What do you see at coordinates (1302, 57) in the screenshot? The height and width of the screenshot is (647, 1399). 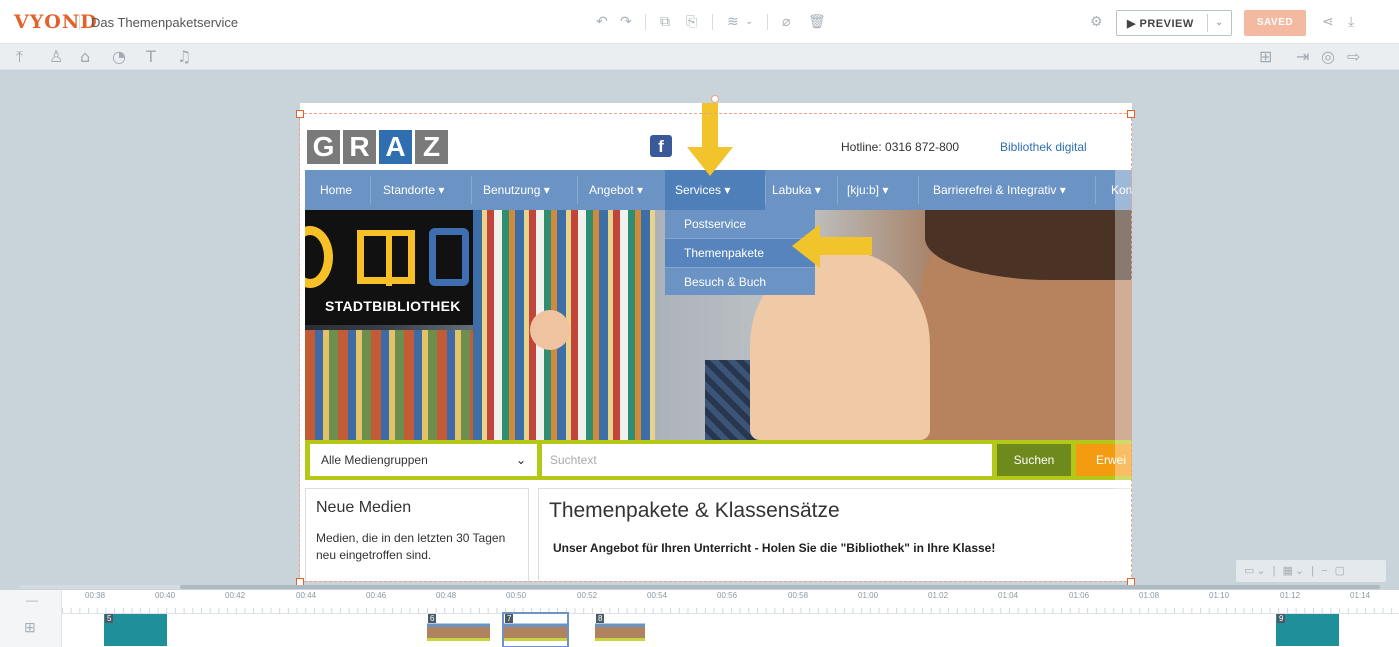 I see `enter-icon: ⇥` at bounding box center [1302, 57].